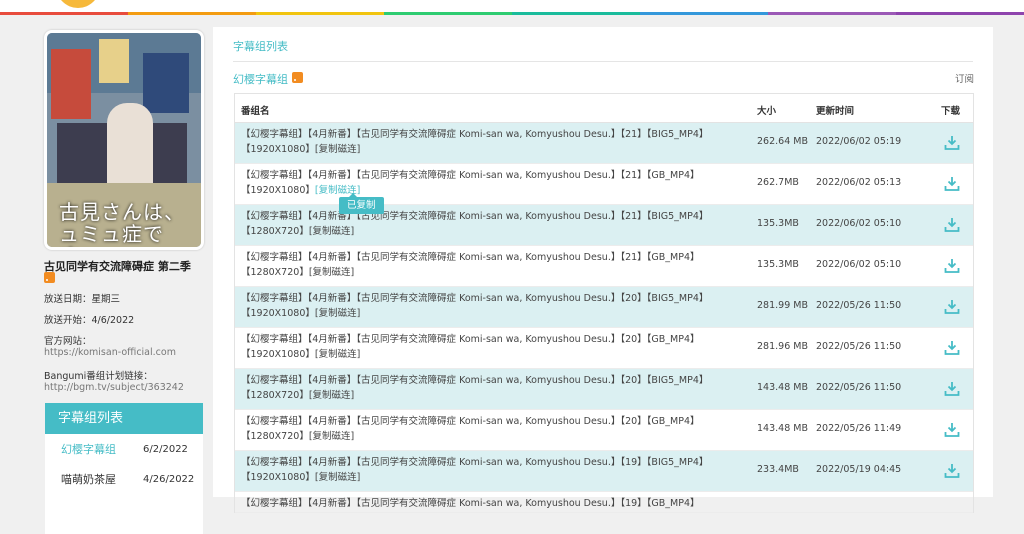 This screenshot has height=534, width=1024. I want to click on top-header, so click(512, 6).